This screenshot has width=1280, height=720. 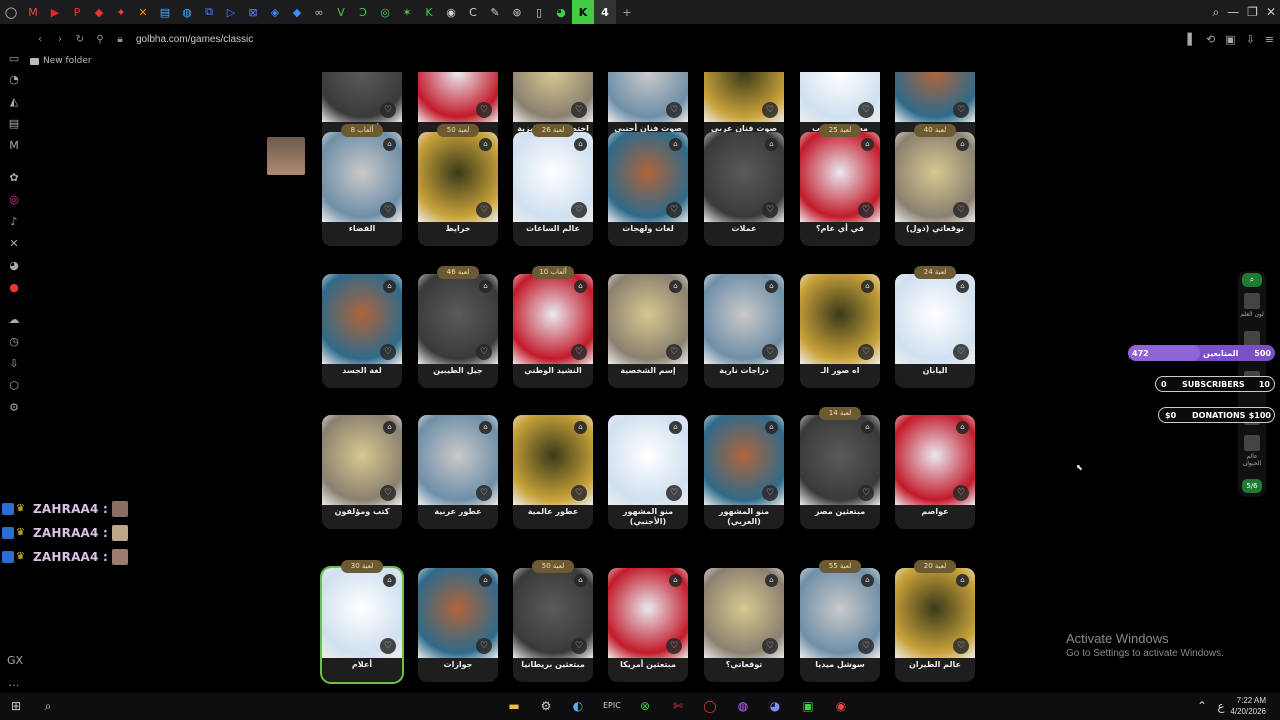 I want to click on game-card: ⌂ ♡ 14 لعبة مبتعثين مصر, so click(x=840, y=468).